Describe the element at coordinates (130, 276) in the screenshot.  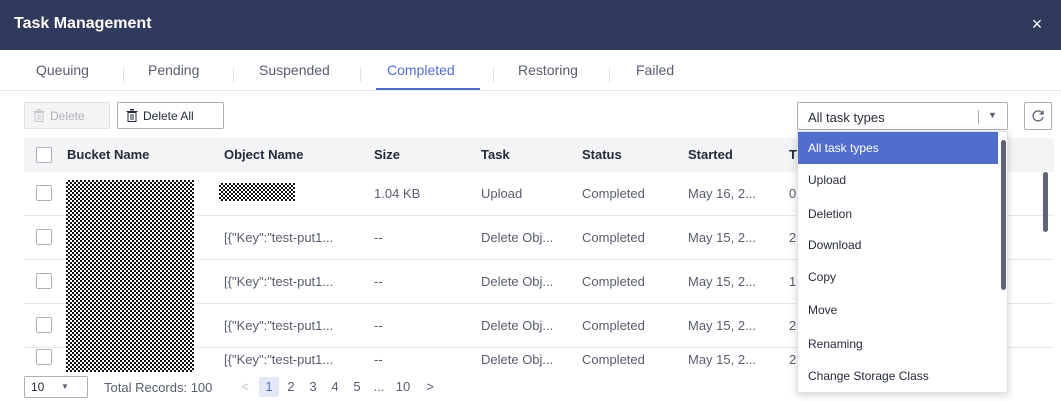
I see `redacted-bucket-names` at that location.